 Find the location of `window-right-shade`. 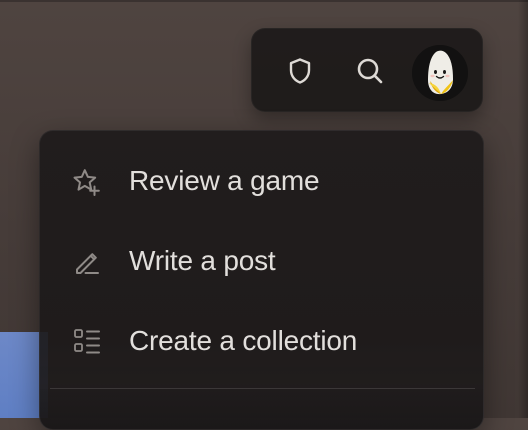

window-right-shade is located at coordinates (523, 209).